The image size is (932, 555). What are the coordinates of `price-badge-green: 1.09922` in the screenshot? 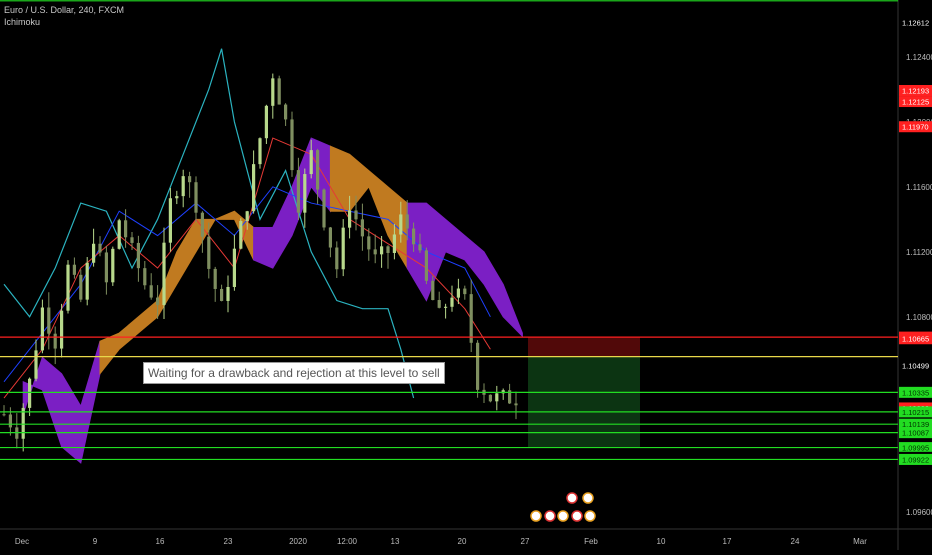 It's located at (915, 459).